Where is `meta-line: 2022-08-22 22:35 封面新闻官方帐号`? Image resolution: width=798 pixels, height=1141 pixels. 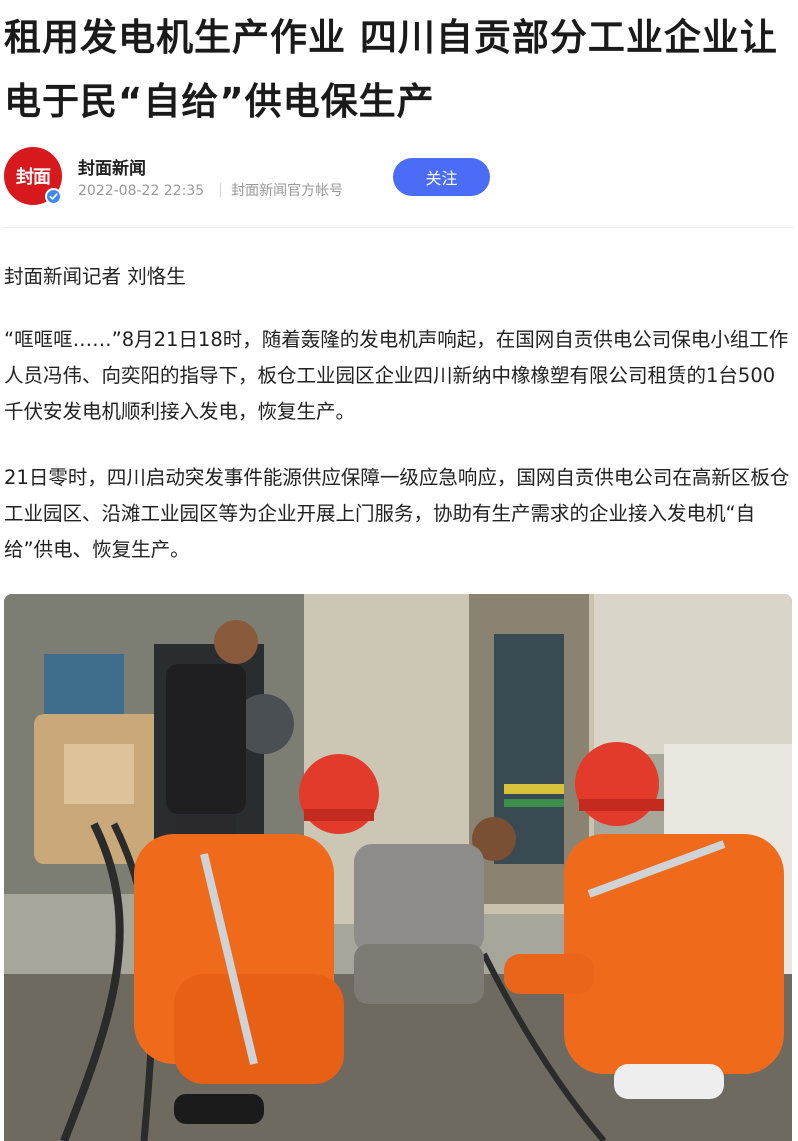
meta-line: 2022-08-22 22:35 封面新闻官方帐号 is located at coordinates (210, 190).